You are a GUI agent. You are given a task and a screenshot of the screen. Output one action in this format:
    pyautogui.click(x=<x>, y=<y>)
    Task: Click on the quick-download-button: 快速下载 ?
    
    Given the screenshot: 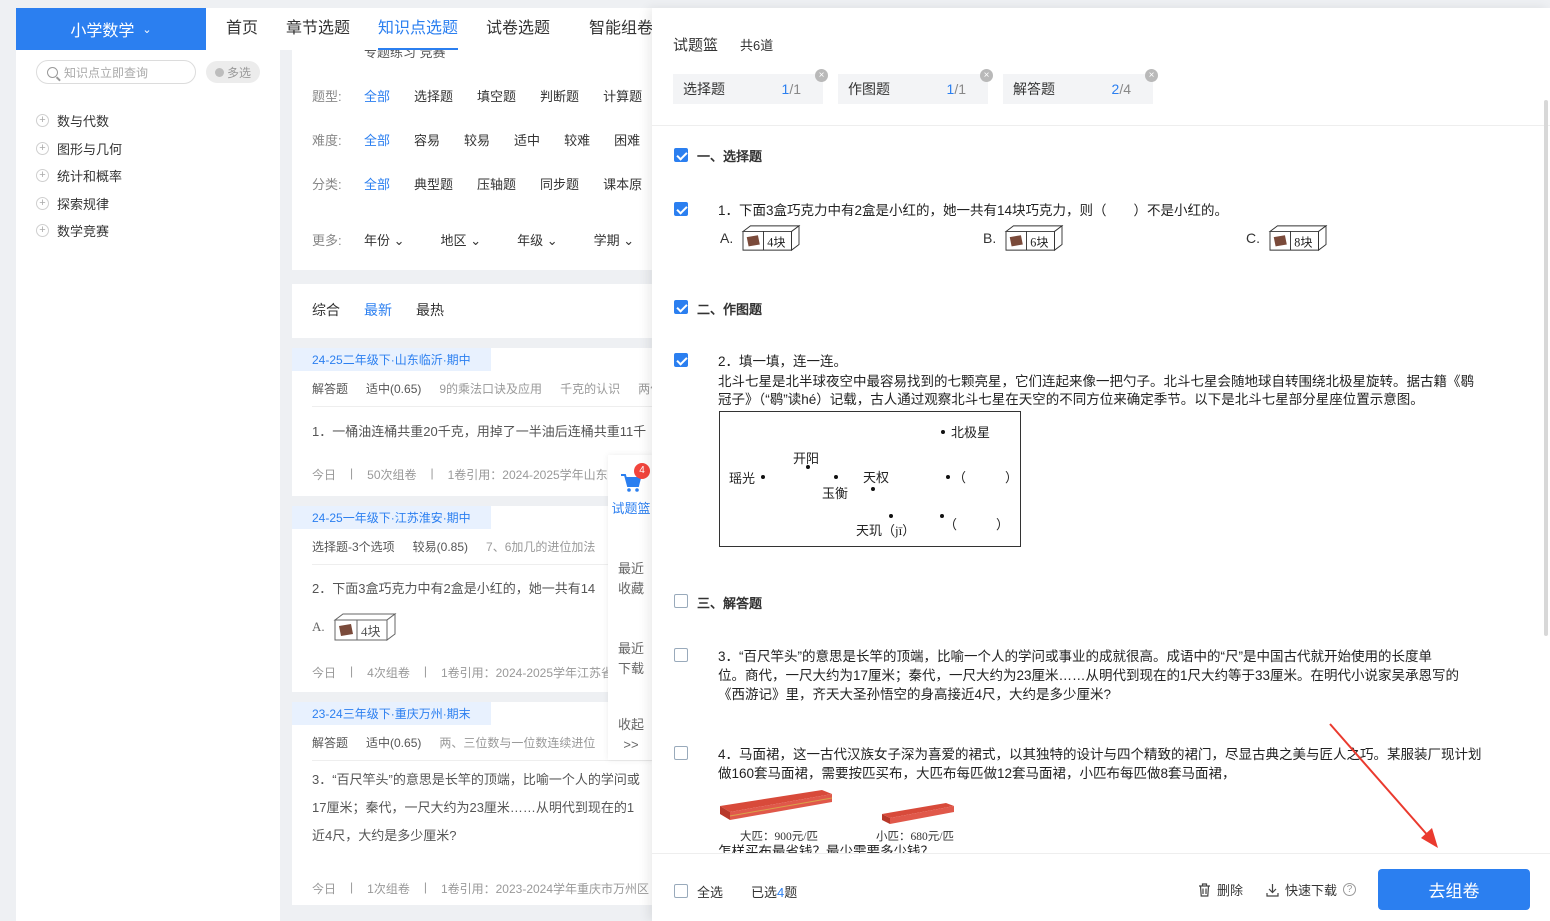 What is the action you would take?
    pyautogui.click(x=1311, y=889)
    